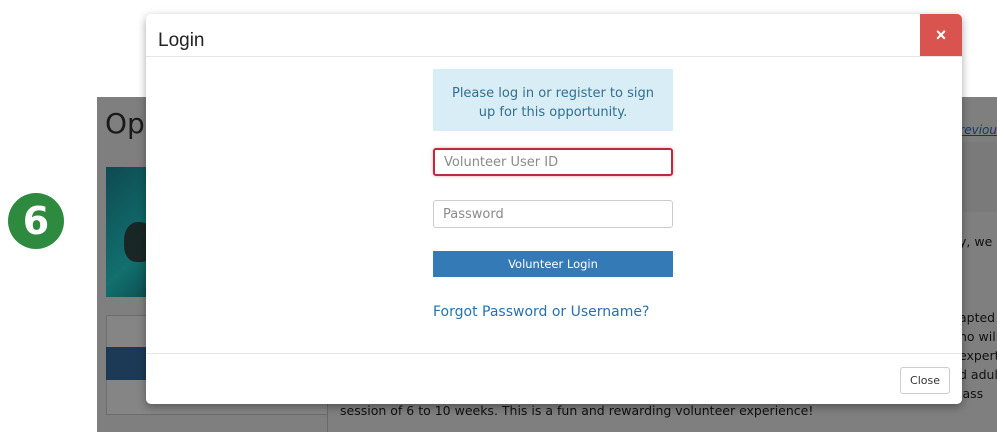 The width and height of the screenshot is (997, 432). What do you see at coordinates (976, 241) in the screenshot?
I see `description-fragment: y, we` at bounding box center [976, 241].